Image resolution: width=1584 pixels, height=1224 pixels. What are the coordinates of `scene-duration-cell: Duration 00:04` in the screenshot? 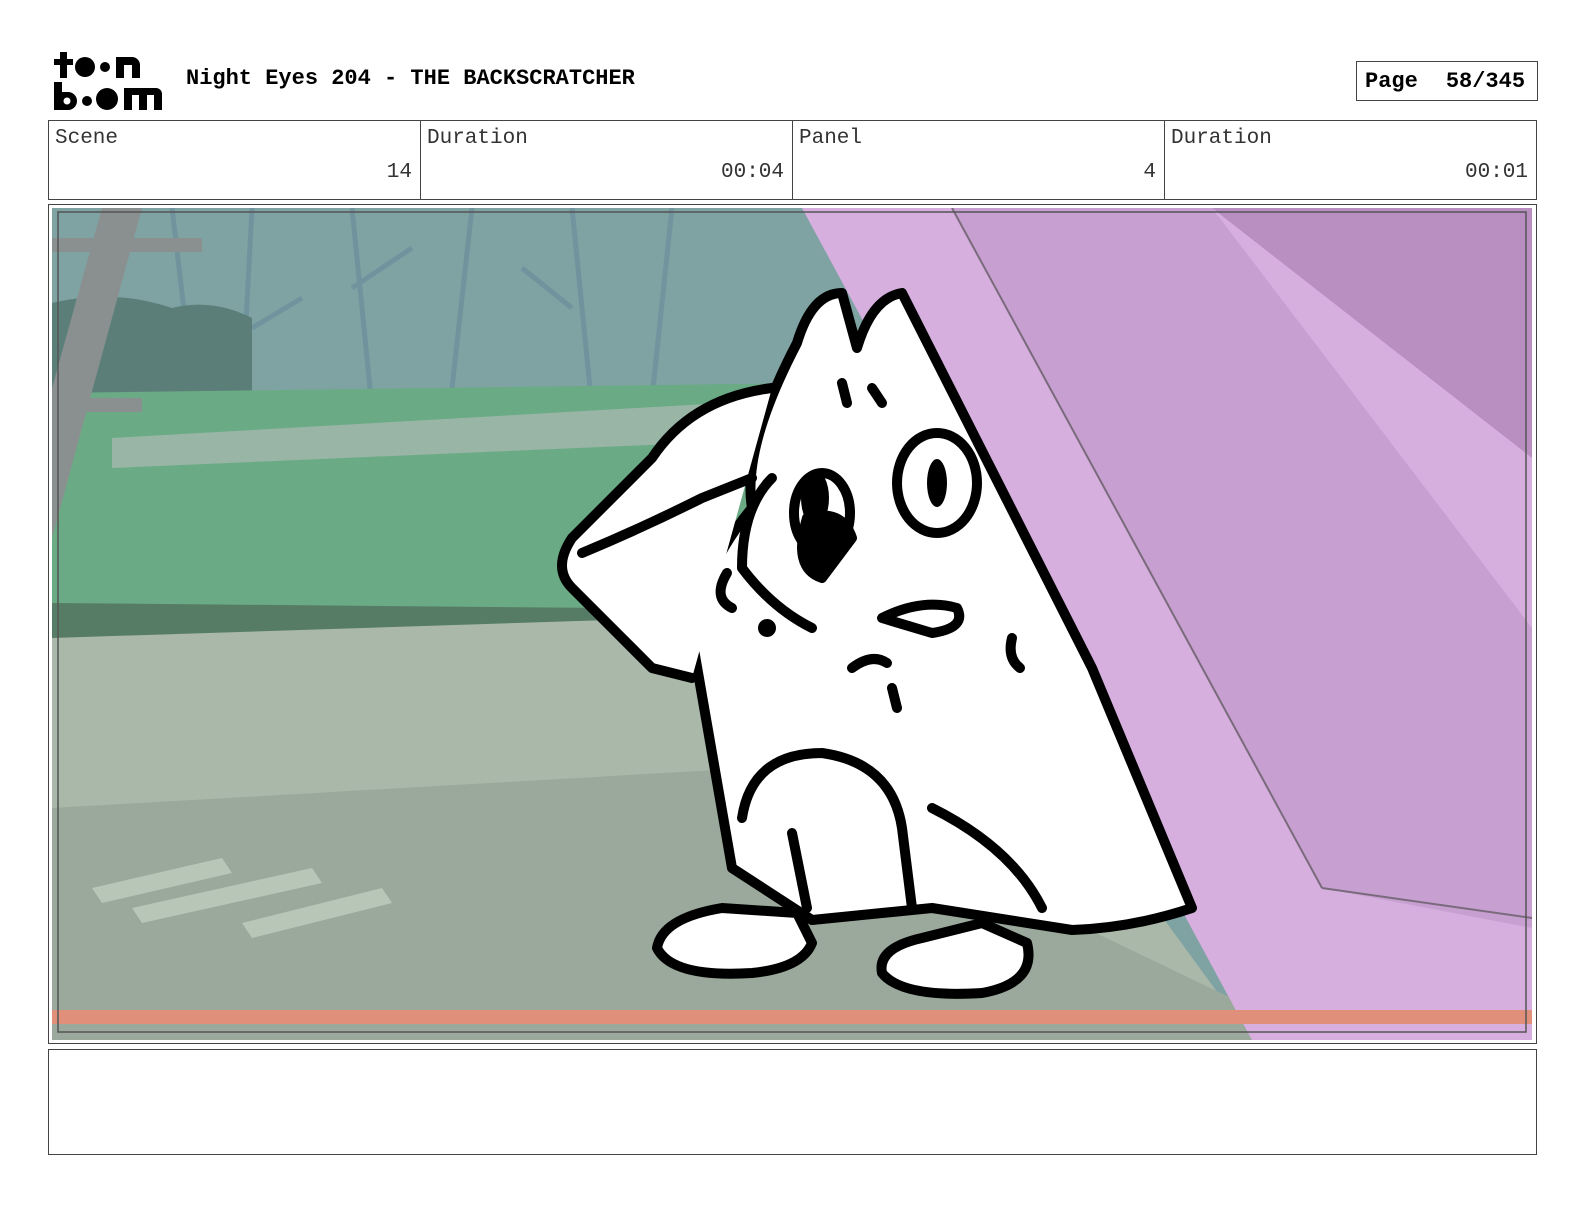 It's located at (607, 160).